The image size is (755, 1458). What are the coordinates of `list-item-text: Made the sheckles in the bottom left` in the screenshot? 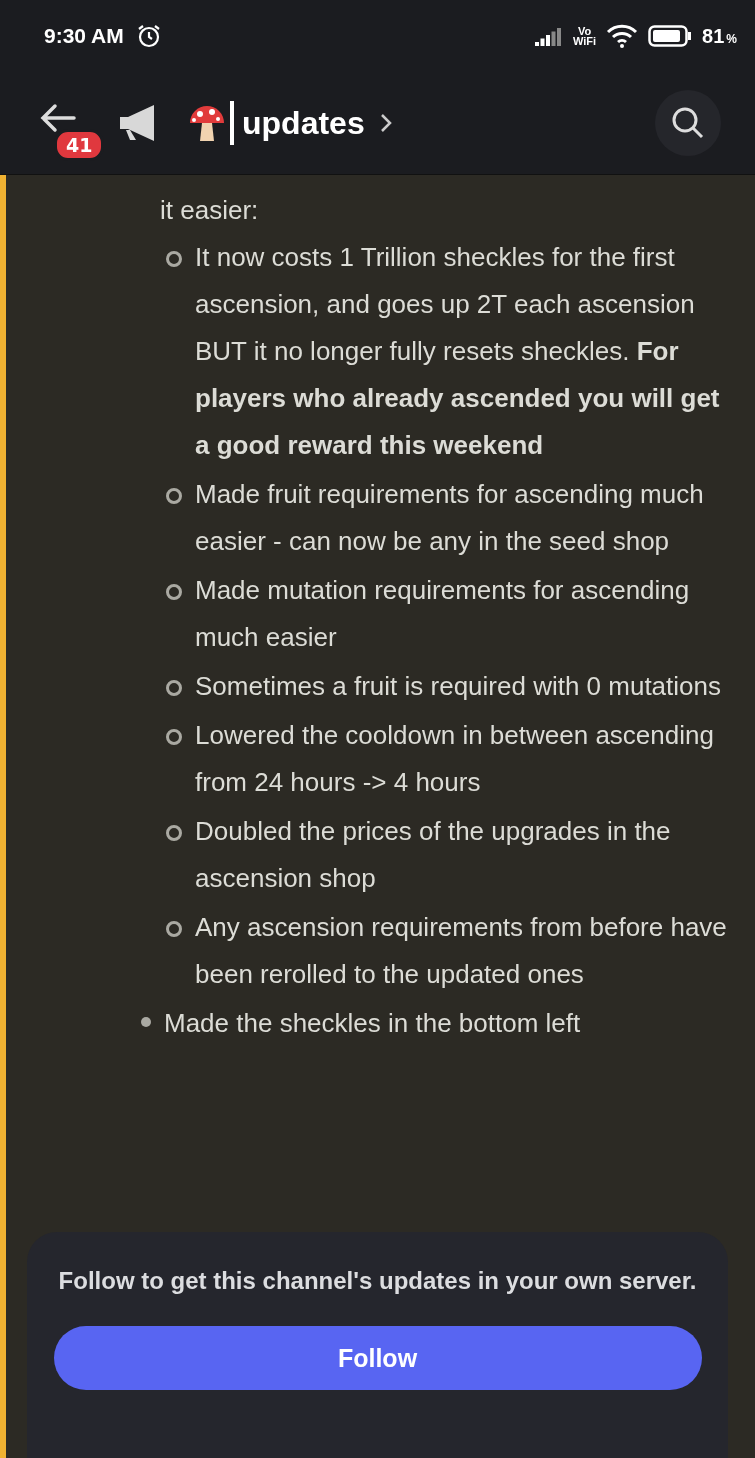 It's located at (373, 1023).